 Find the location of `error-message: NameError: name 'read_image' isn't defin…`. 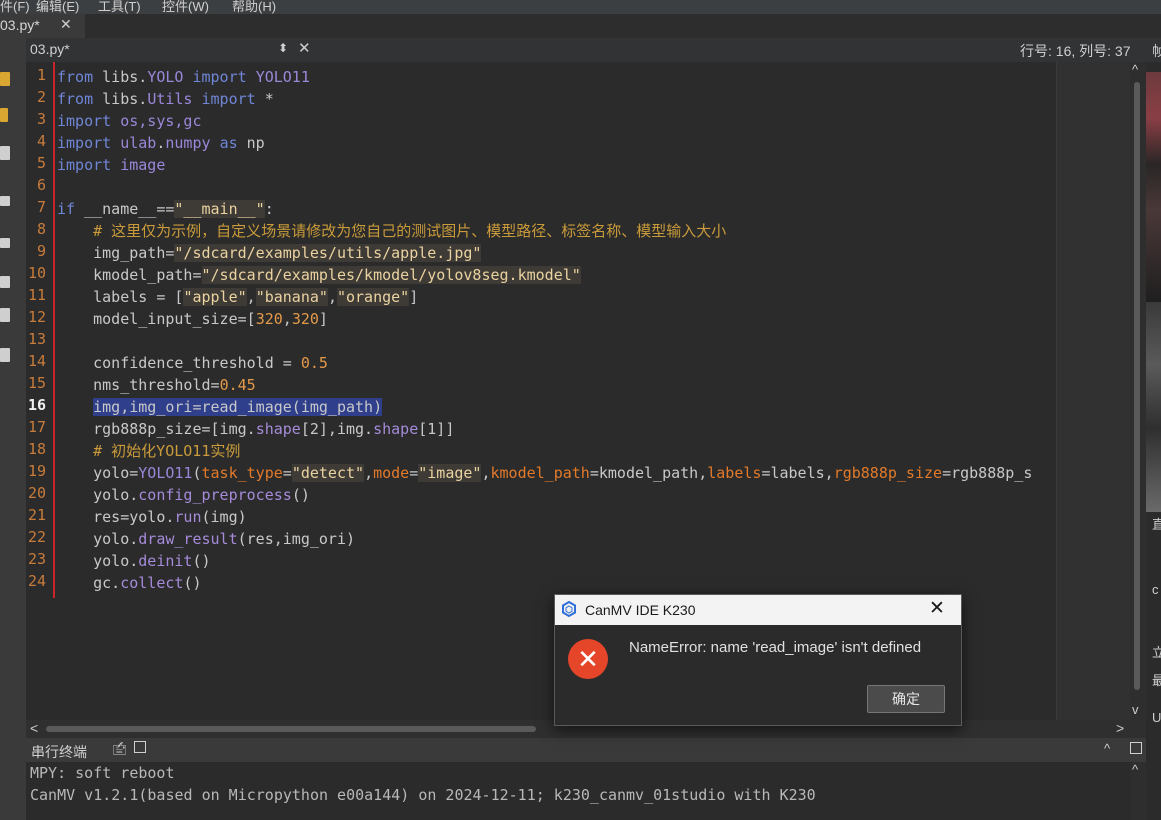

error-message: NameError: name 'read_image' isn't defin… is located at coordinates (775, 647).